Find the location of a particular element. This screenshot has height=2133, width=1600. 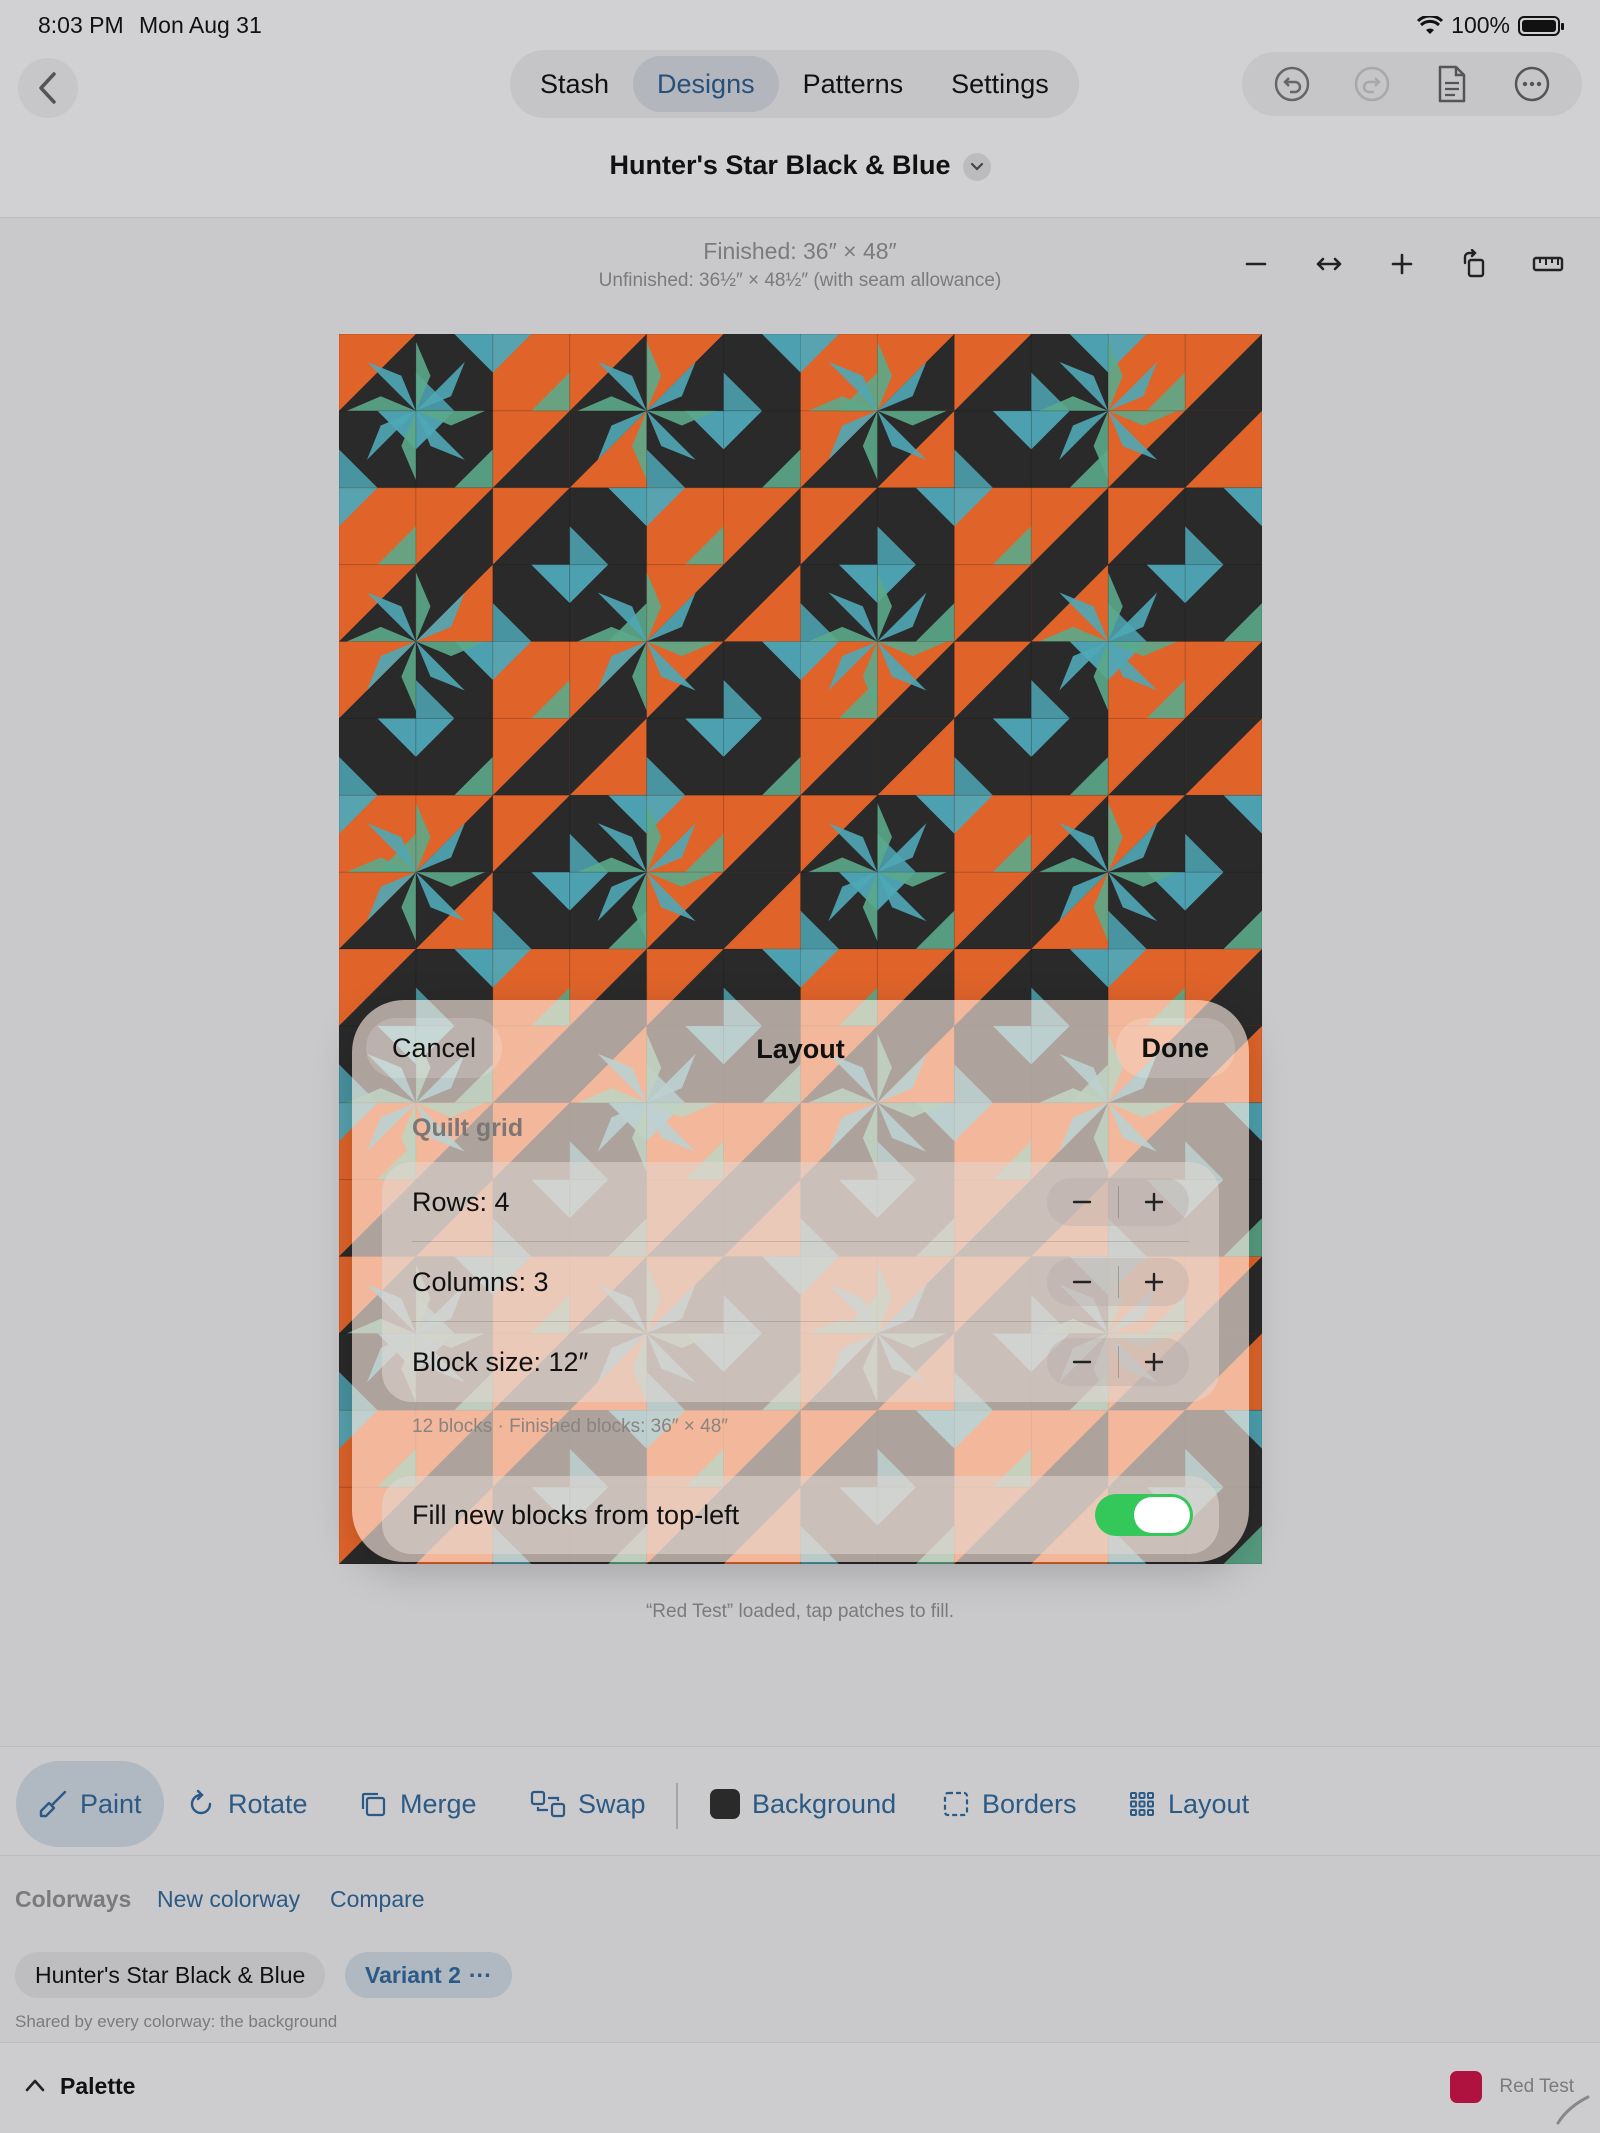

swap-button: Swap is located at coordinates (588, 1804).